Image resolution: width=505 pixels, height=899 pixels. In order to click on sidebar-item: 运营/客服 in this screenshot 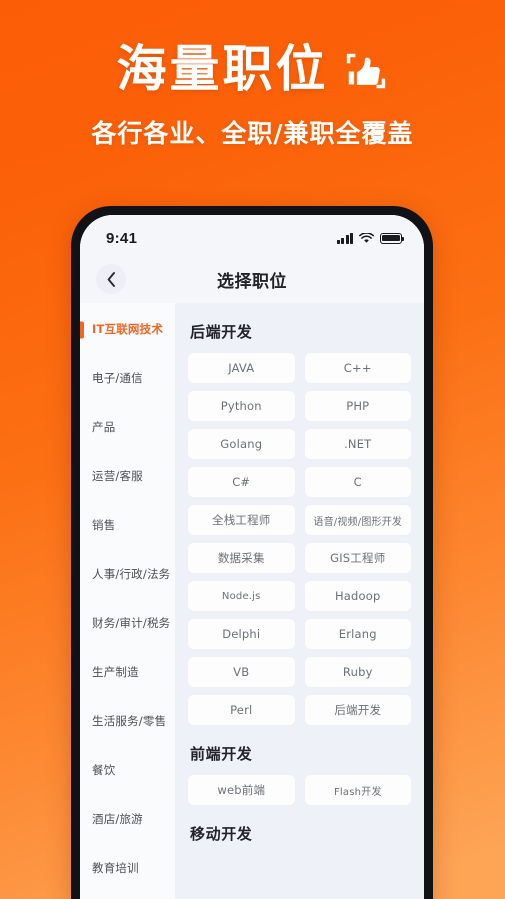, I will do `click(127, 476)`.